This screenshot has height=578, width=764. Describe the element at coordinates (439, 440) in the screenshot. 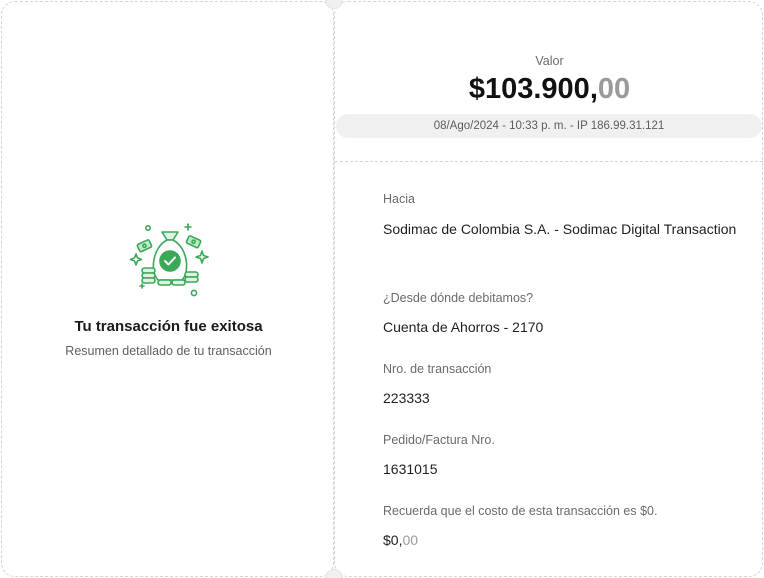

I see `order-number-label: Pedido/Factura Nro.` at that location.